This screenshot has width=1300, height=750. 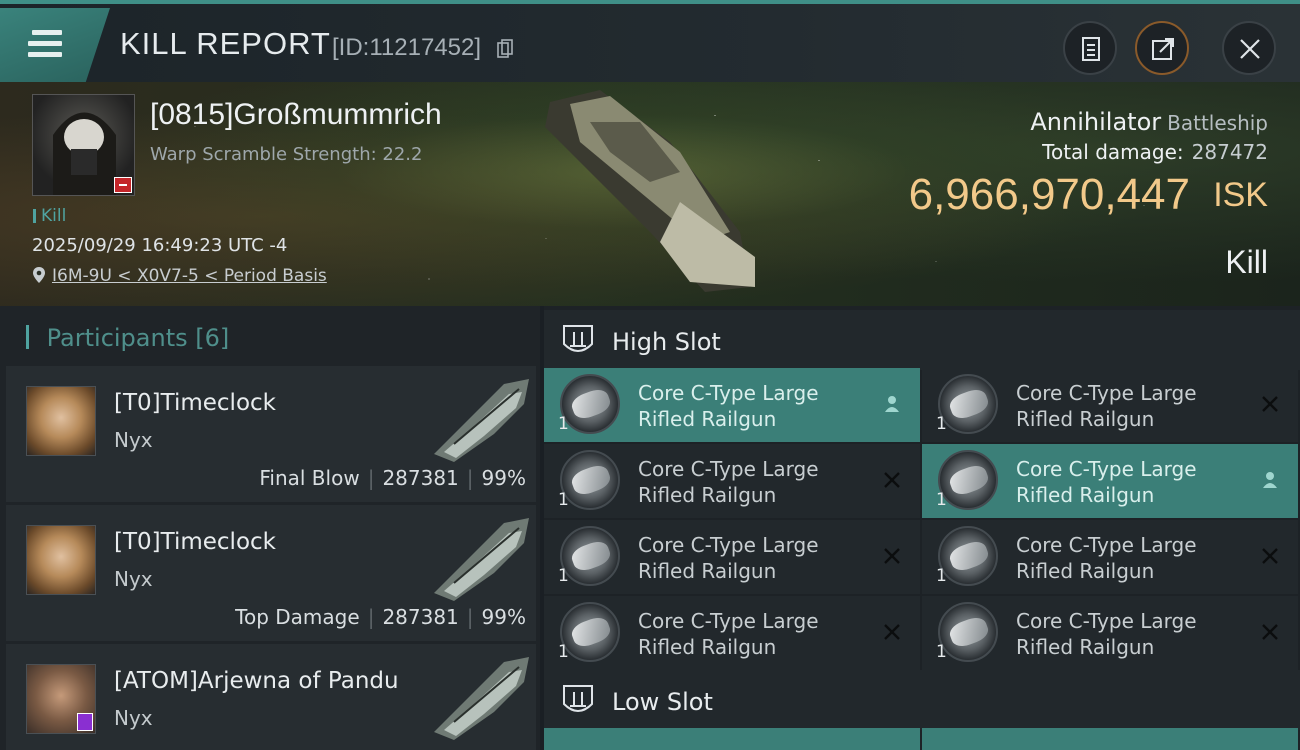 I want to click on participant-role: Top Damage, so click(x=297, y=617).